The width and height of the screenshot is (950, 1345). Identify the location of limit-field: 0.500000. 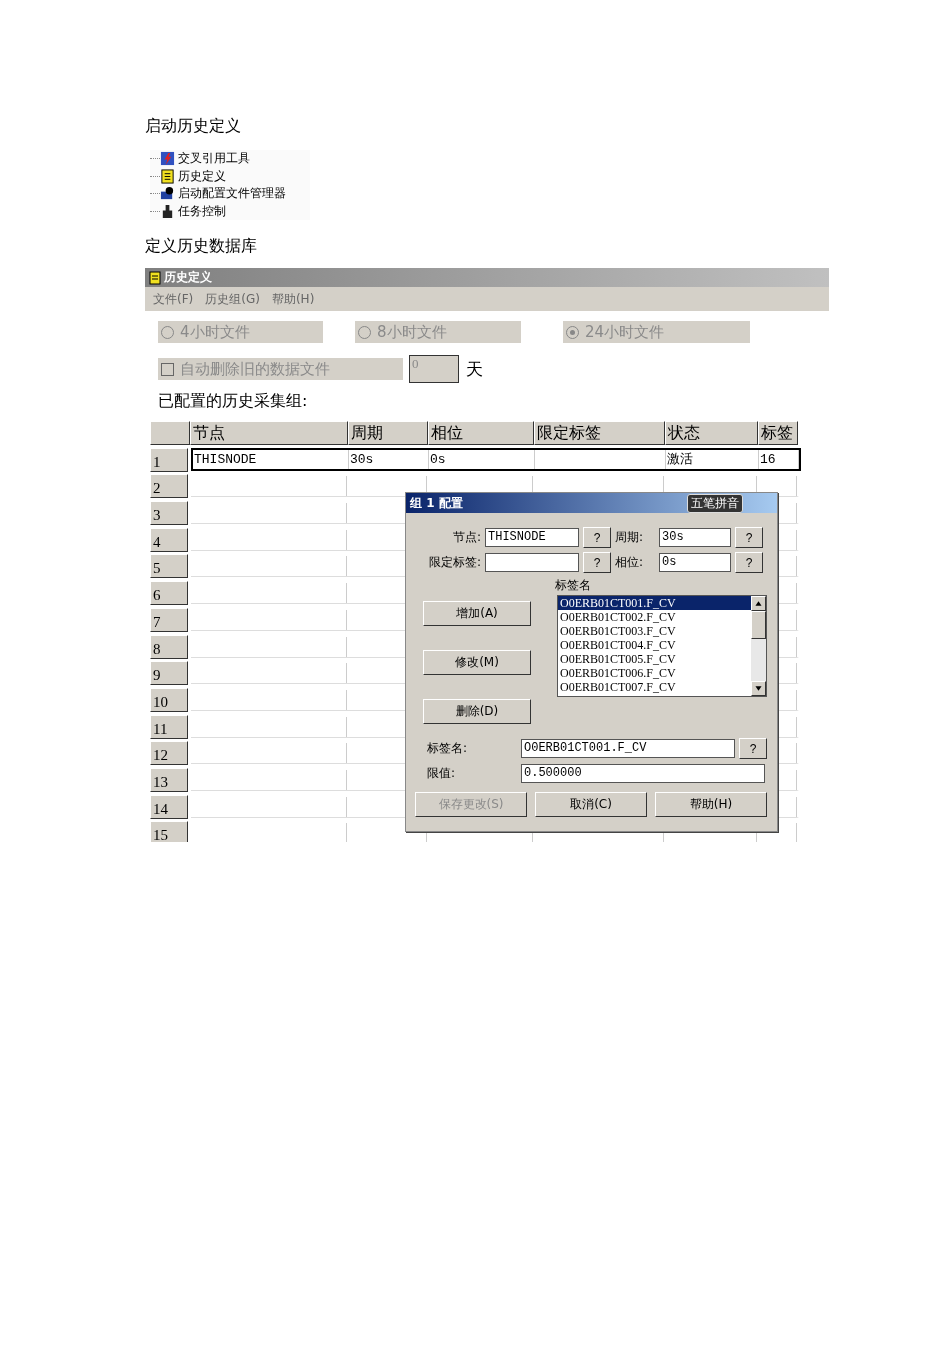
(643, 773).